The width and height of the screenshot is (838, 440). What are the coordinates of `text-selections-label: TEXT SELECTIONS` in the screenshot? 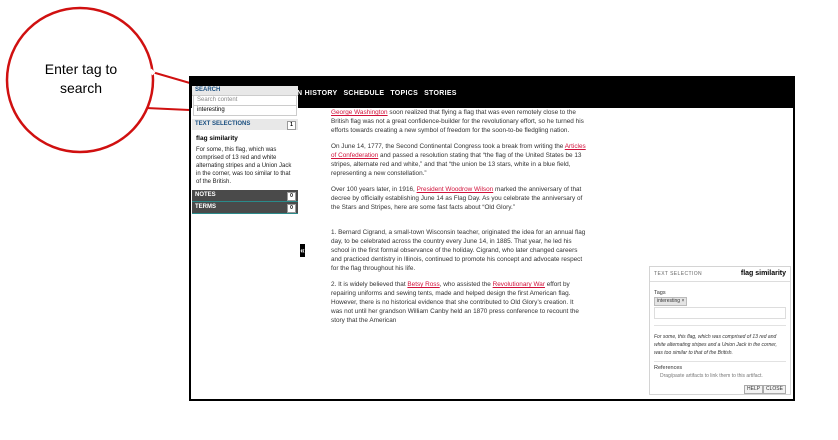 It's located at (223, 124).